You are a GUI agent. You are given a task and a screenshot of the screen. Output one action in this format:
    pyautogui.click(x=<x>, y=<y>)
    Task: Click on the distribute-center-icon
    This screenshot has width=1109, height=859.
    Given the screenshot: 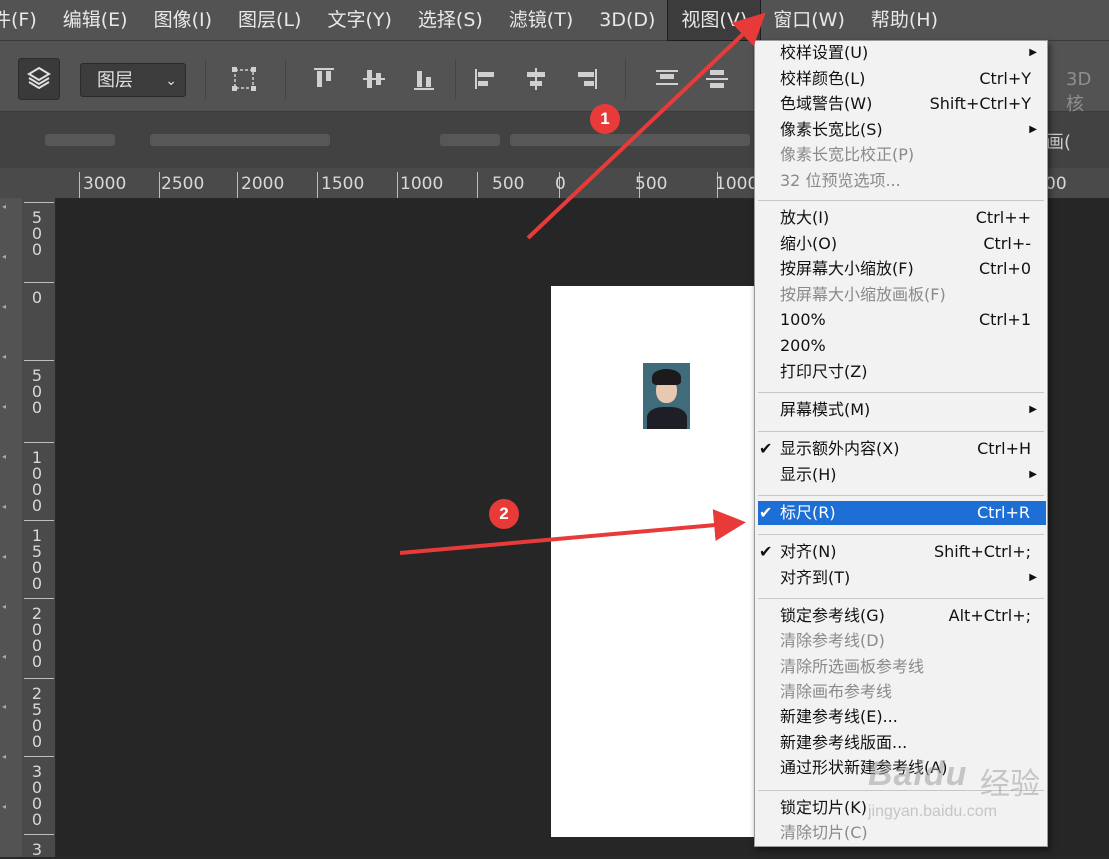 What is the action you would take?
    pyautogui.click(x=717, y=79)
    